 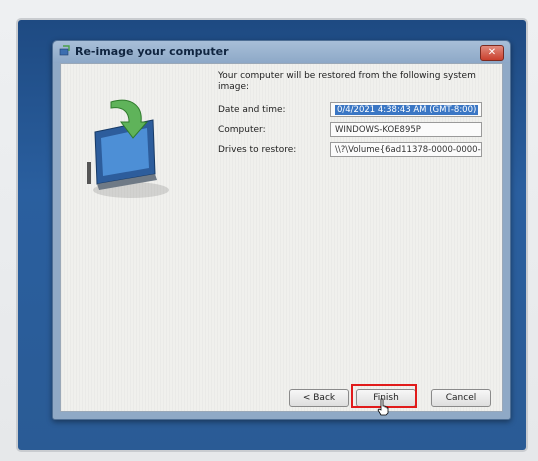 What do you see at coordinates (252, 110) in the screenshot?
I see `date-time-label: Date and time:` at bounding box center [252, 110].